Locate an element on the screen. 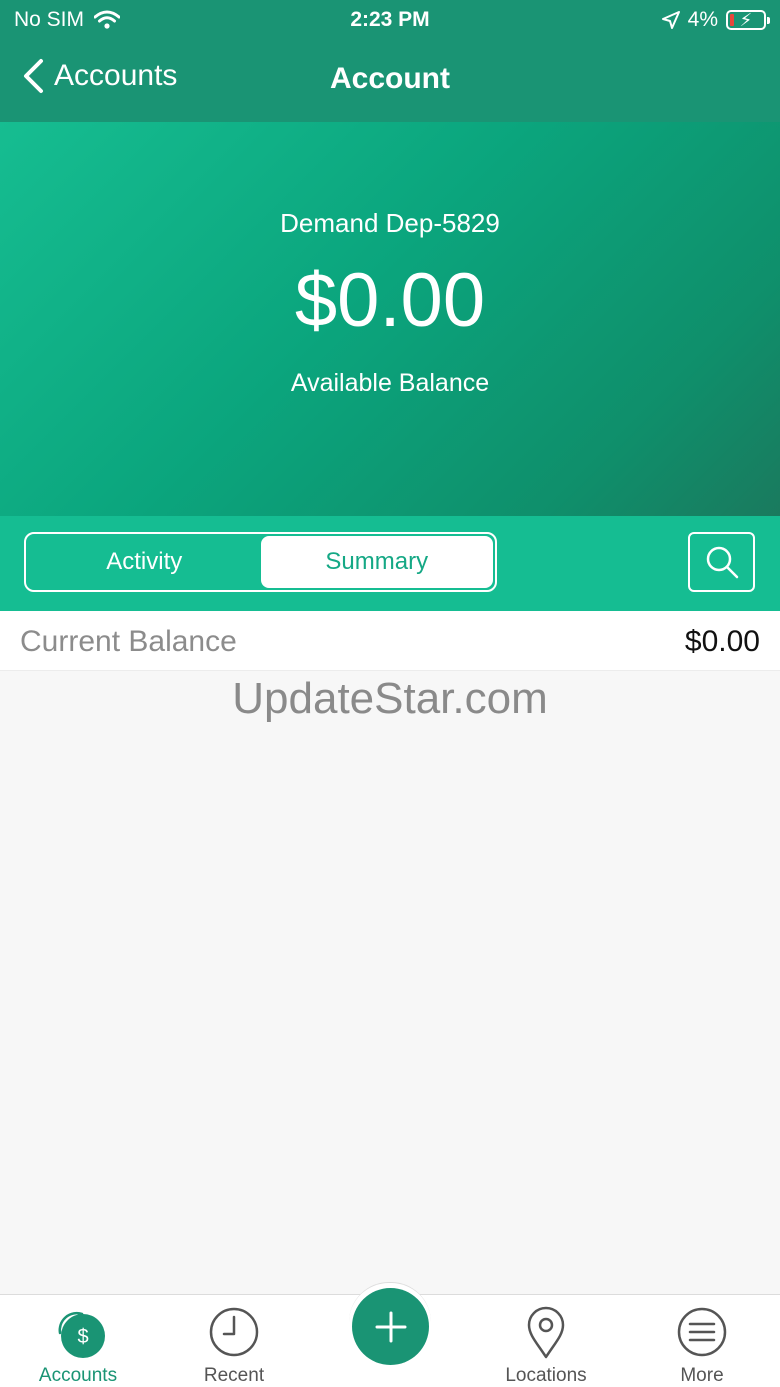  tab-summary: Summary is located at coordinates (376, 562).